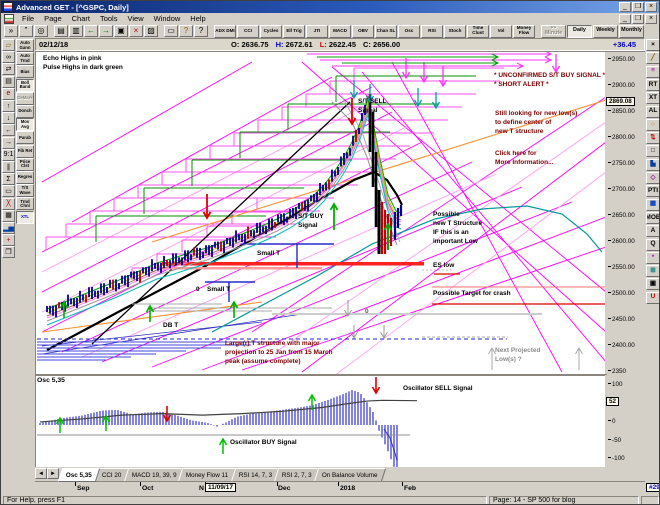  What do you see at coordinates (455, 31) in the screenshot?
I see `study-button-stoch: Stoch` at bounding box center [455, 31].